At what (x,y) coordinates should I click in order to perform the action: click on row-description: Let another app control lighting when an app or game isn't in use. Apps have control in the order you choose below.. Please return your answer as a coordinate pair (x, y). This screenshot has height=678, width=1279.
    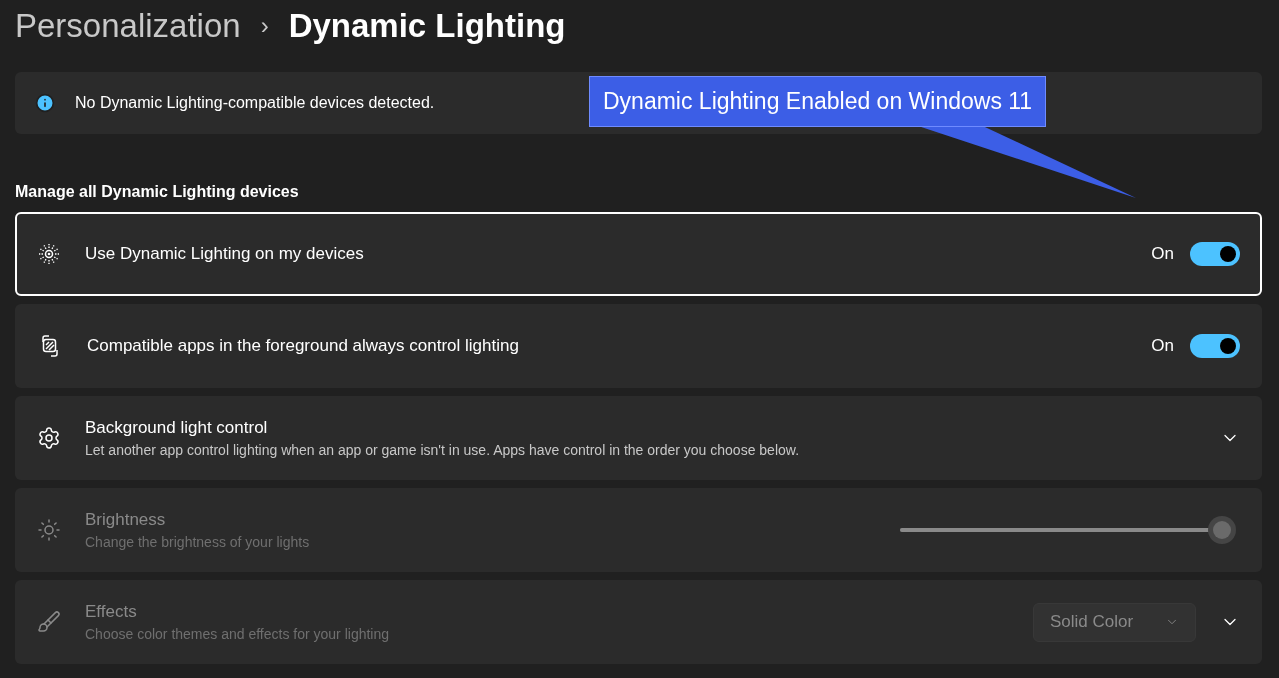
    Looking at the image, I should click on (443, 451).